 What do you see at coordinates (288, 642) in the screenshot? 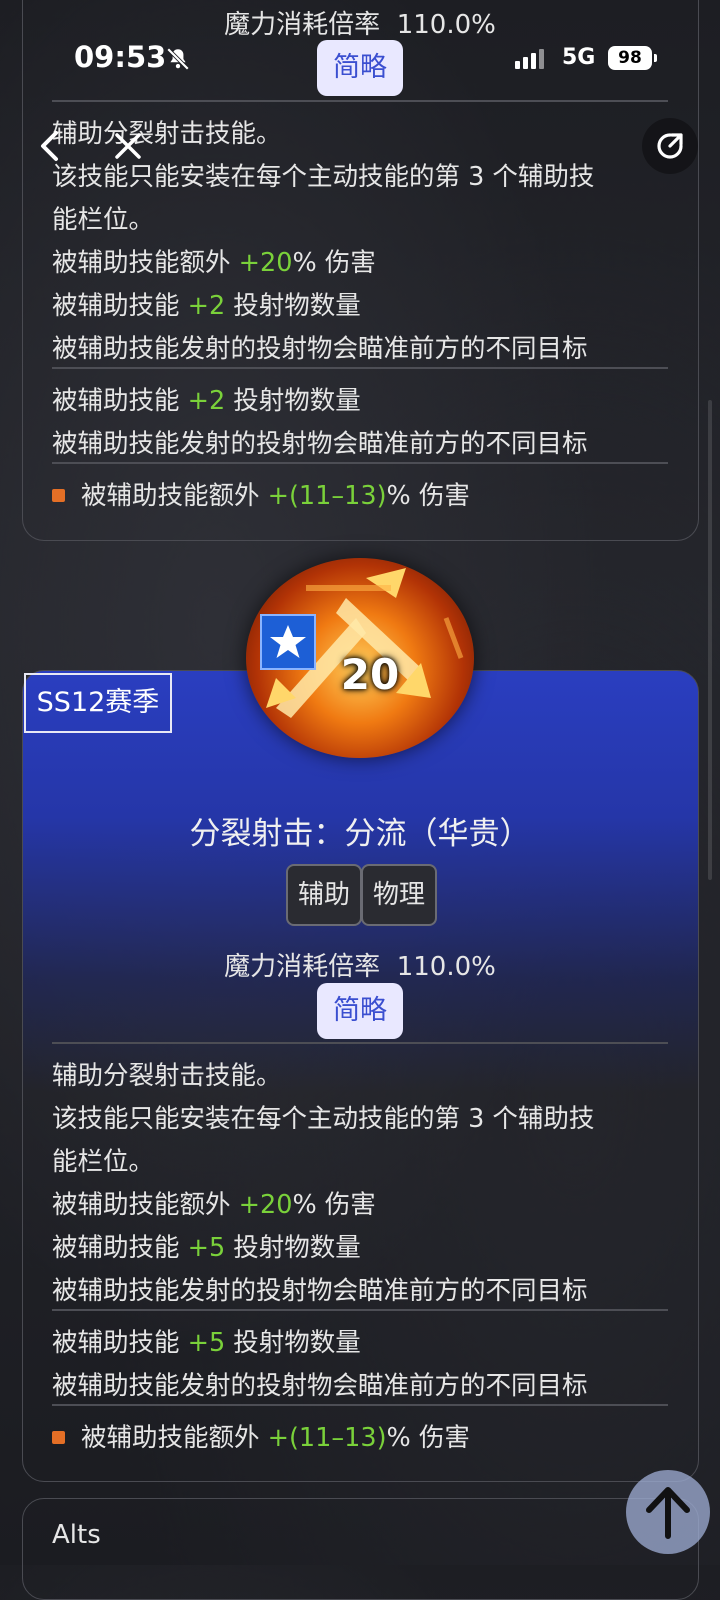
I see `star-icon` at bounding box center [288, 642].